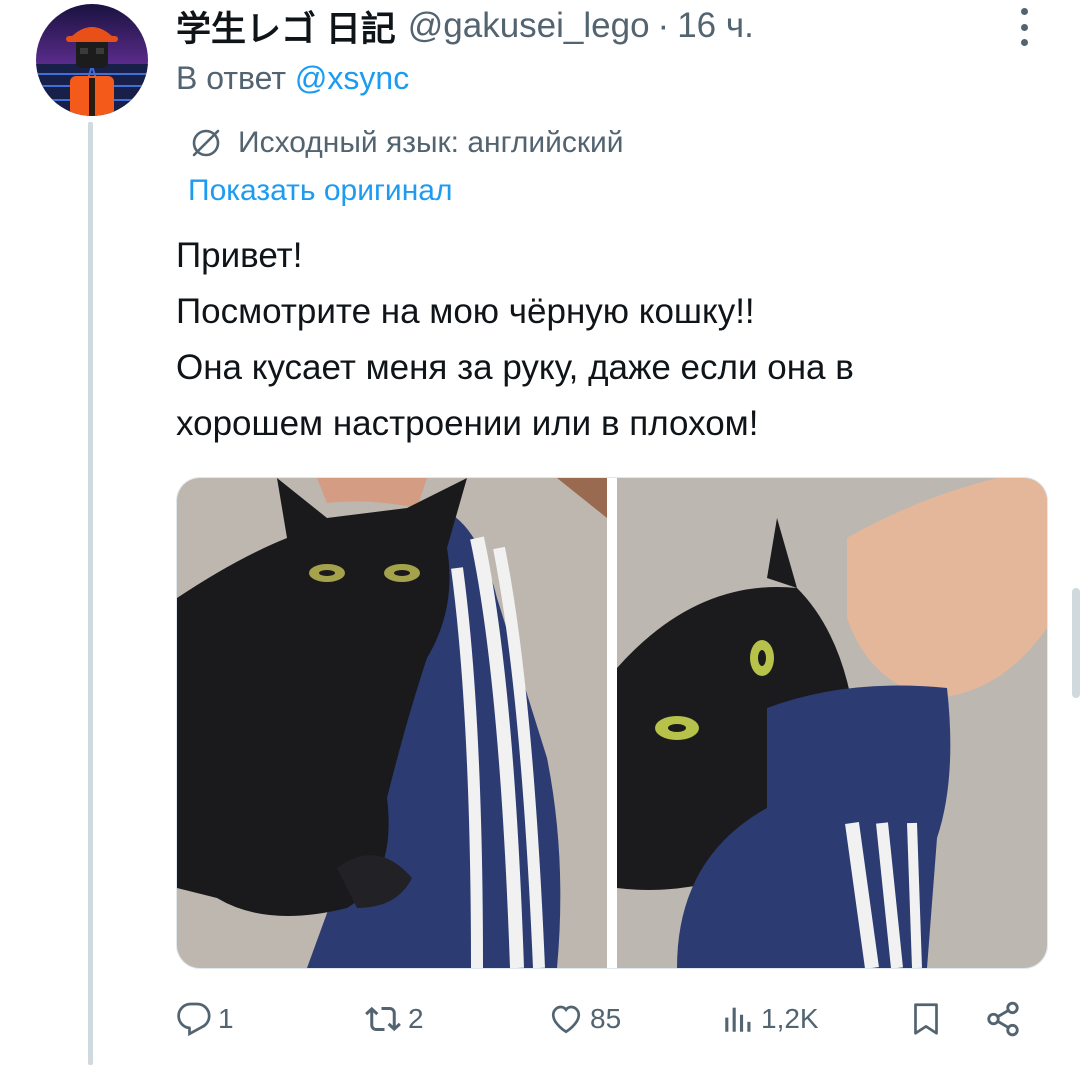 Image resolution: width=1080 pixels, height=1065 pixels. I want to click on tweet-header: 学生レゴ 日記 @gakusei_lego · 16 ч., so click(465, 26).